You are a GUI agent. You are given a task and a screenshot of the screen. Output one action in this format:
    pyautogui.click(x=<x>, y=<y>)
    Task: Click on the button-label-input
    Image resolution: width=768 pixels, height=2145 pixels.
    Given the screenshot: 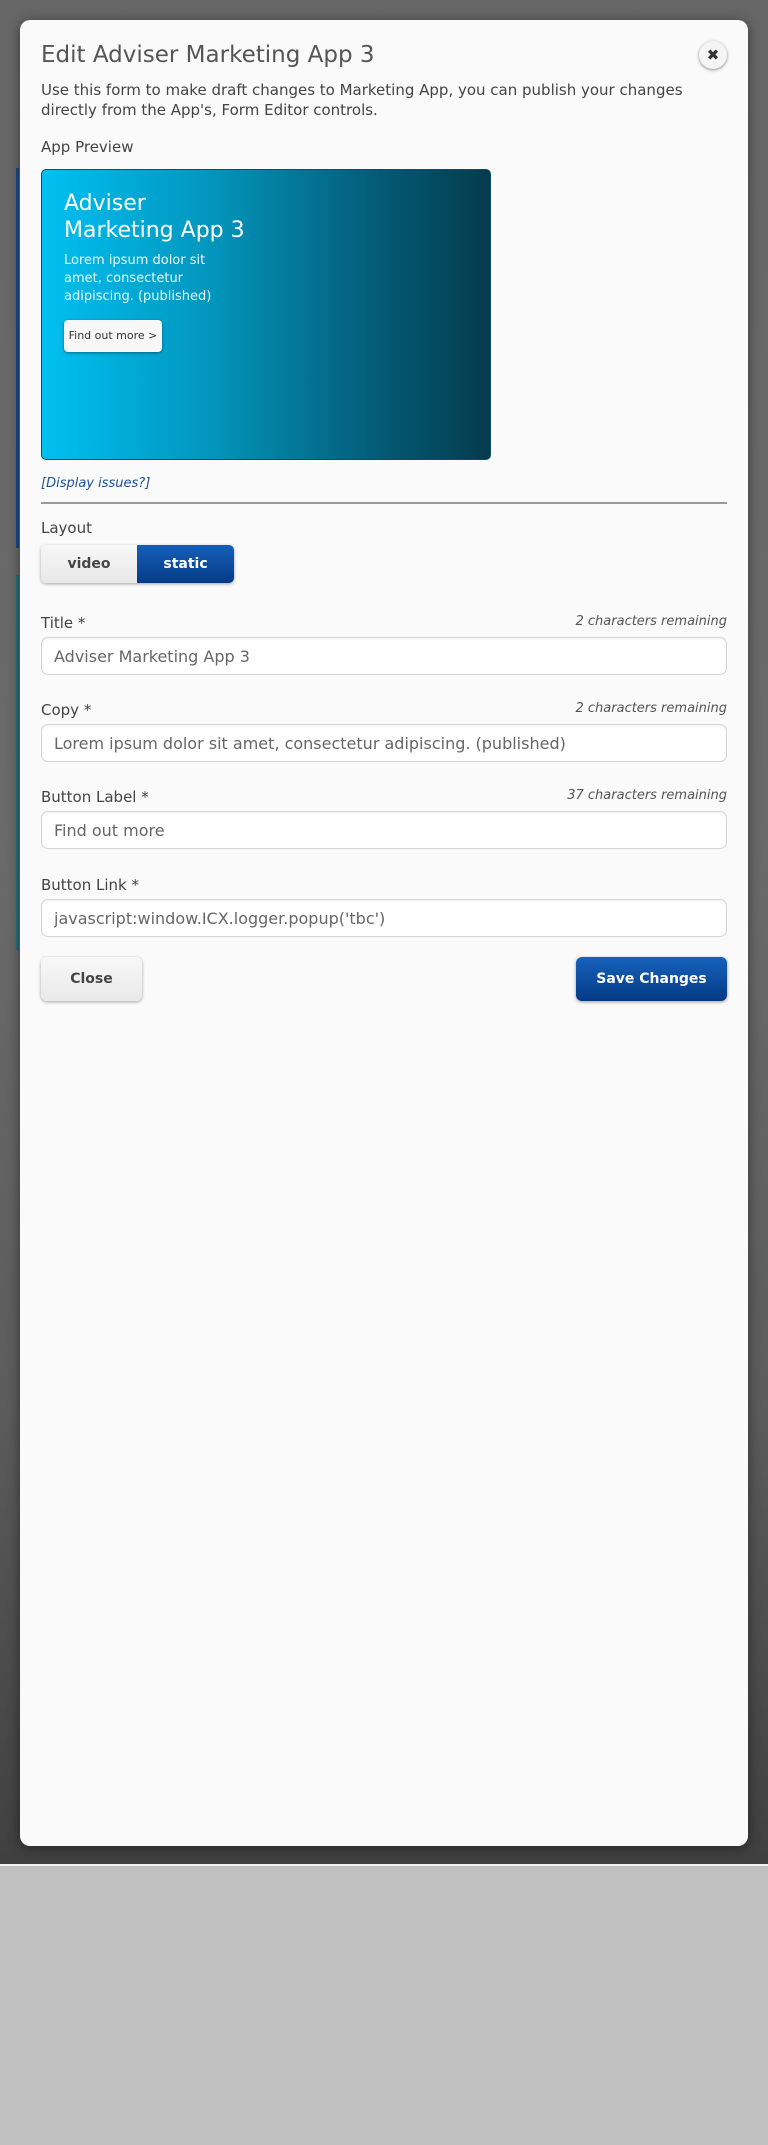 What is the action you would take?
    pyautogui.click(x=384, y=830)
    